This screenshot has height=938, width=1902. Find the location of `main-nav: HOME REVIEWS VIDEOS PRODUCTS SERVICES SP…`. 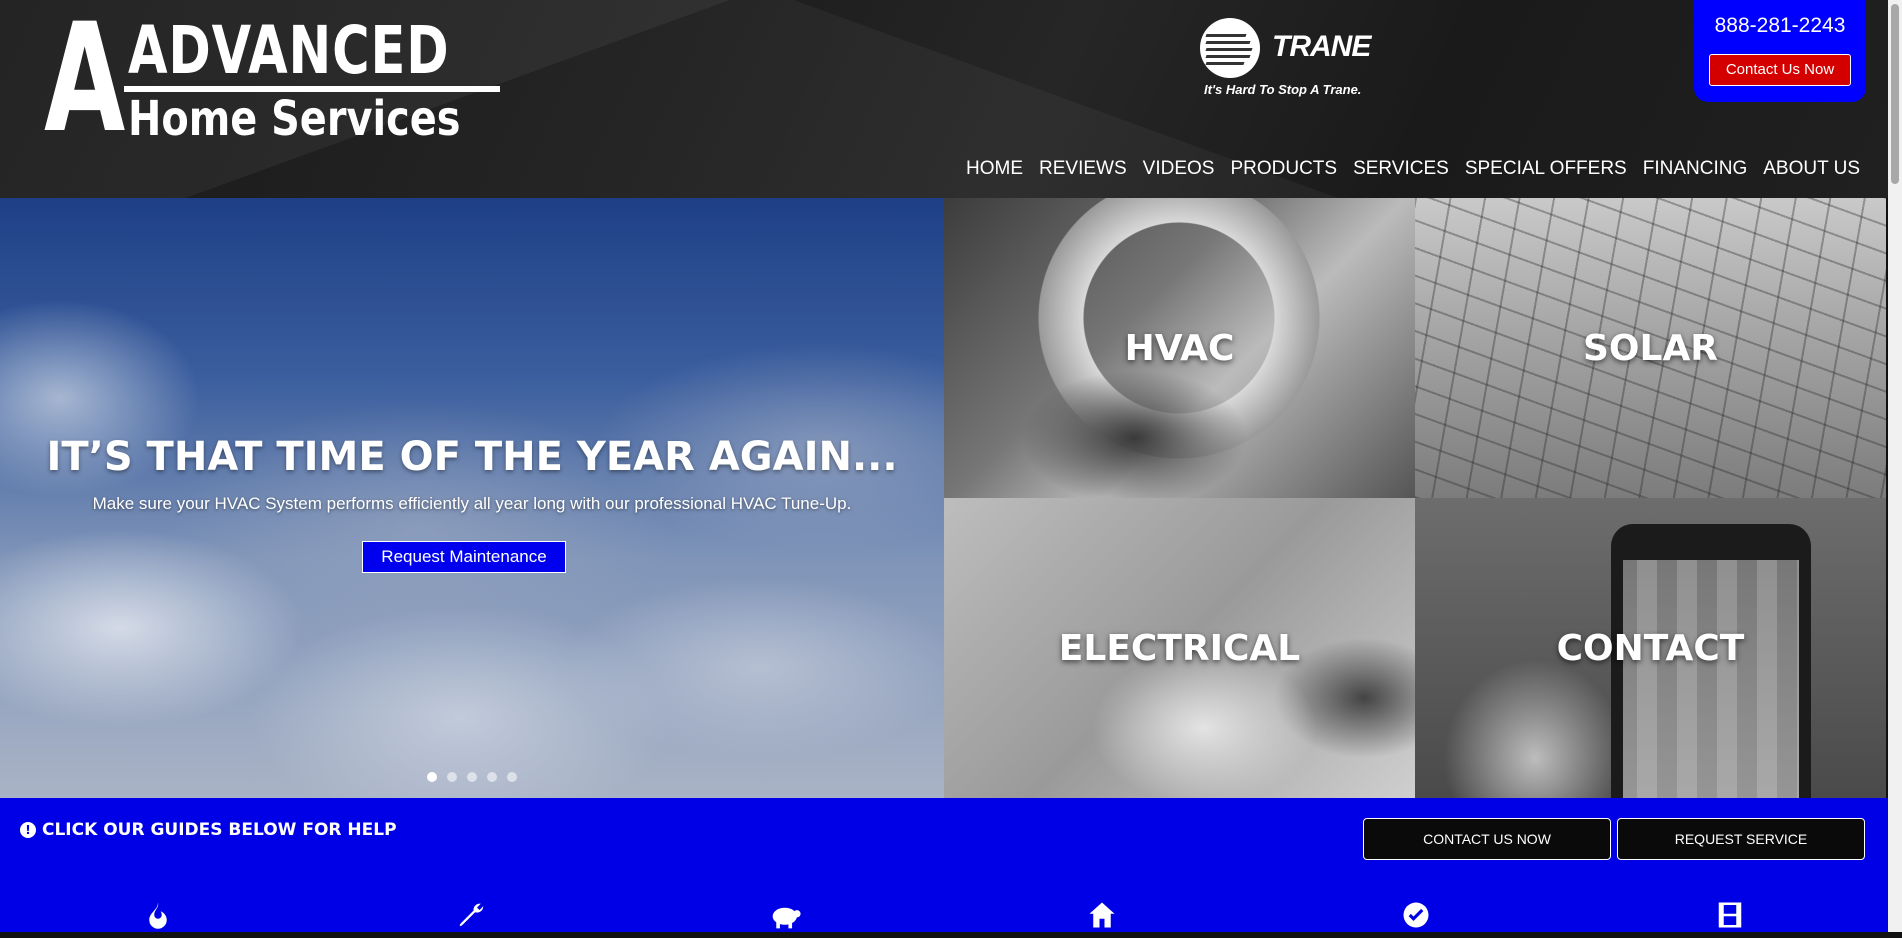

main-nav: HOME REVIEWS VIDEOS PRODUCTS SERVICES SP… is located at coordinates (1413, 169).